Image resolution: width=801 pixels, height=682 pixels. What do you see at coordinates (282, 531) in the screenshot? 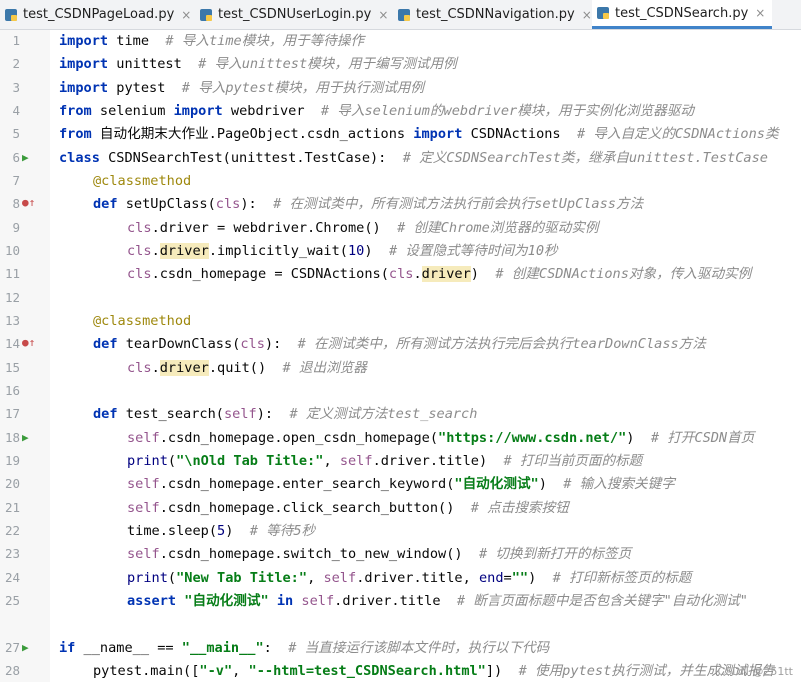
I see `code-comment: # 等待5秒` at bounding box center [282, 531].